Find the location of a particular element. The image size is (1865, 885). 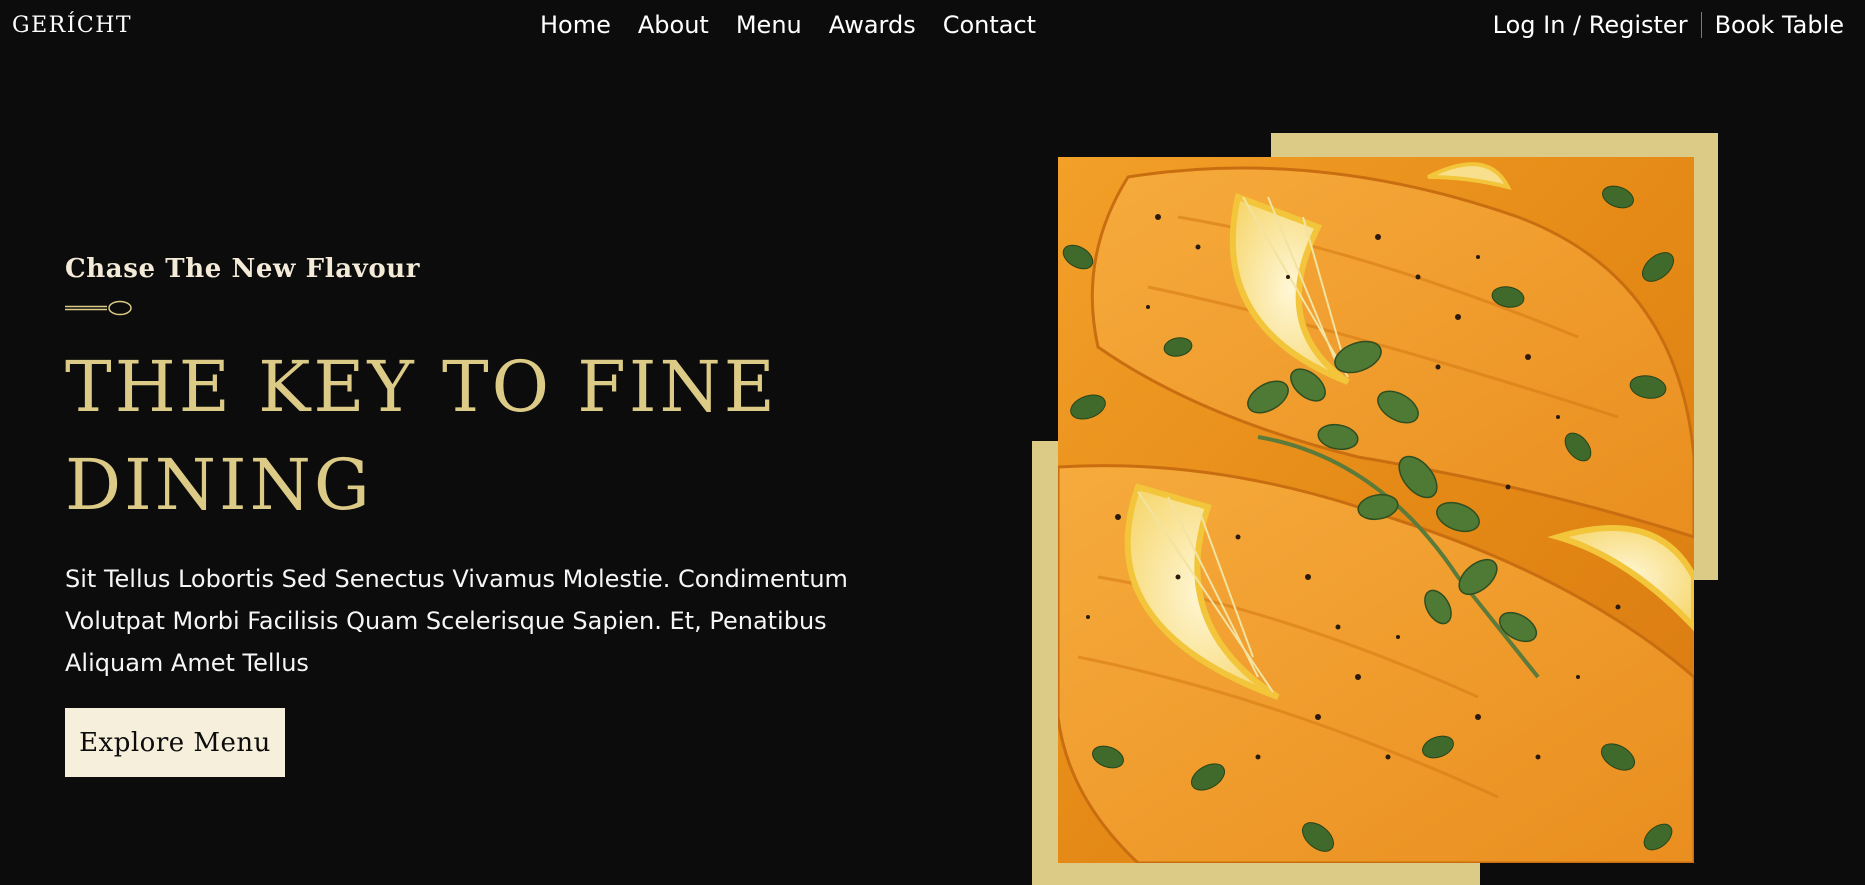

nav-link-menu: Menu is located at coordinates (769, 25).